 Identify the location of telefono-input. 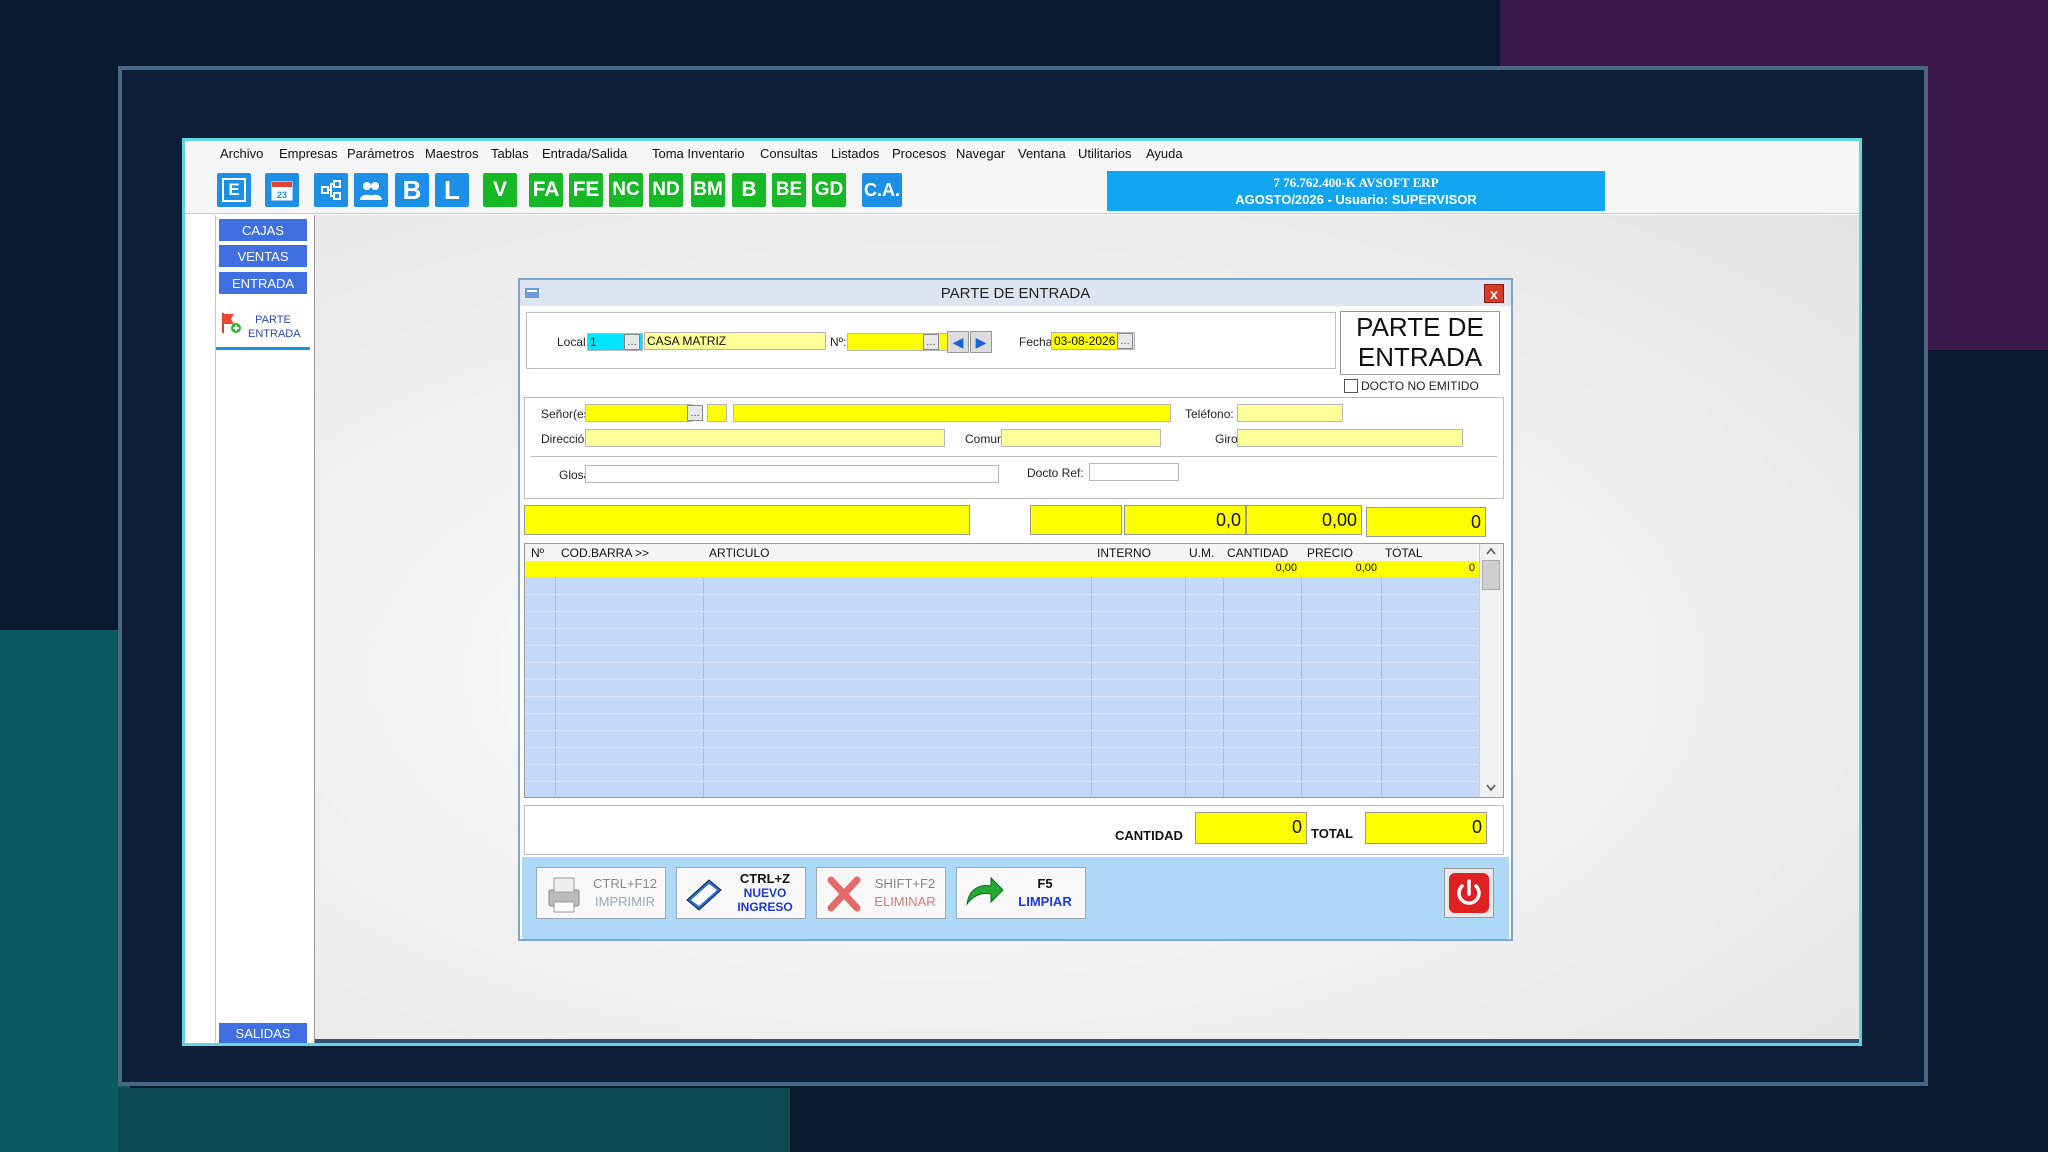
(1290, 413).